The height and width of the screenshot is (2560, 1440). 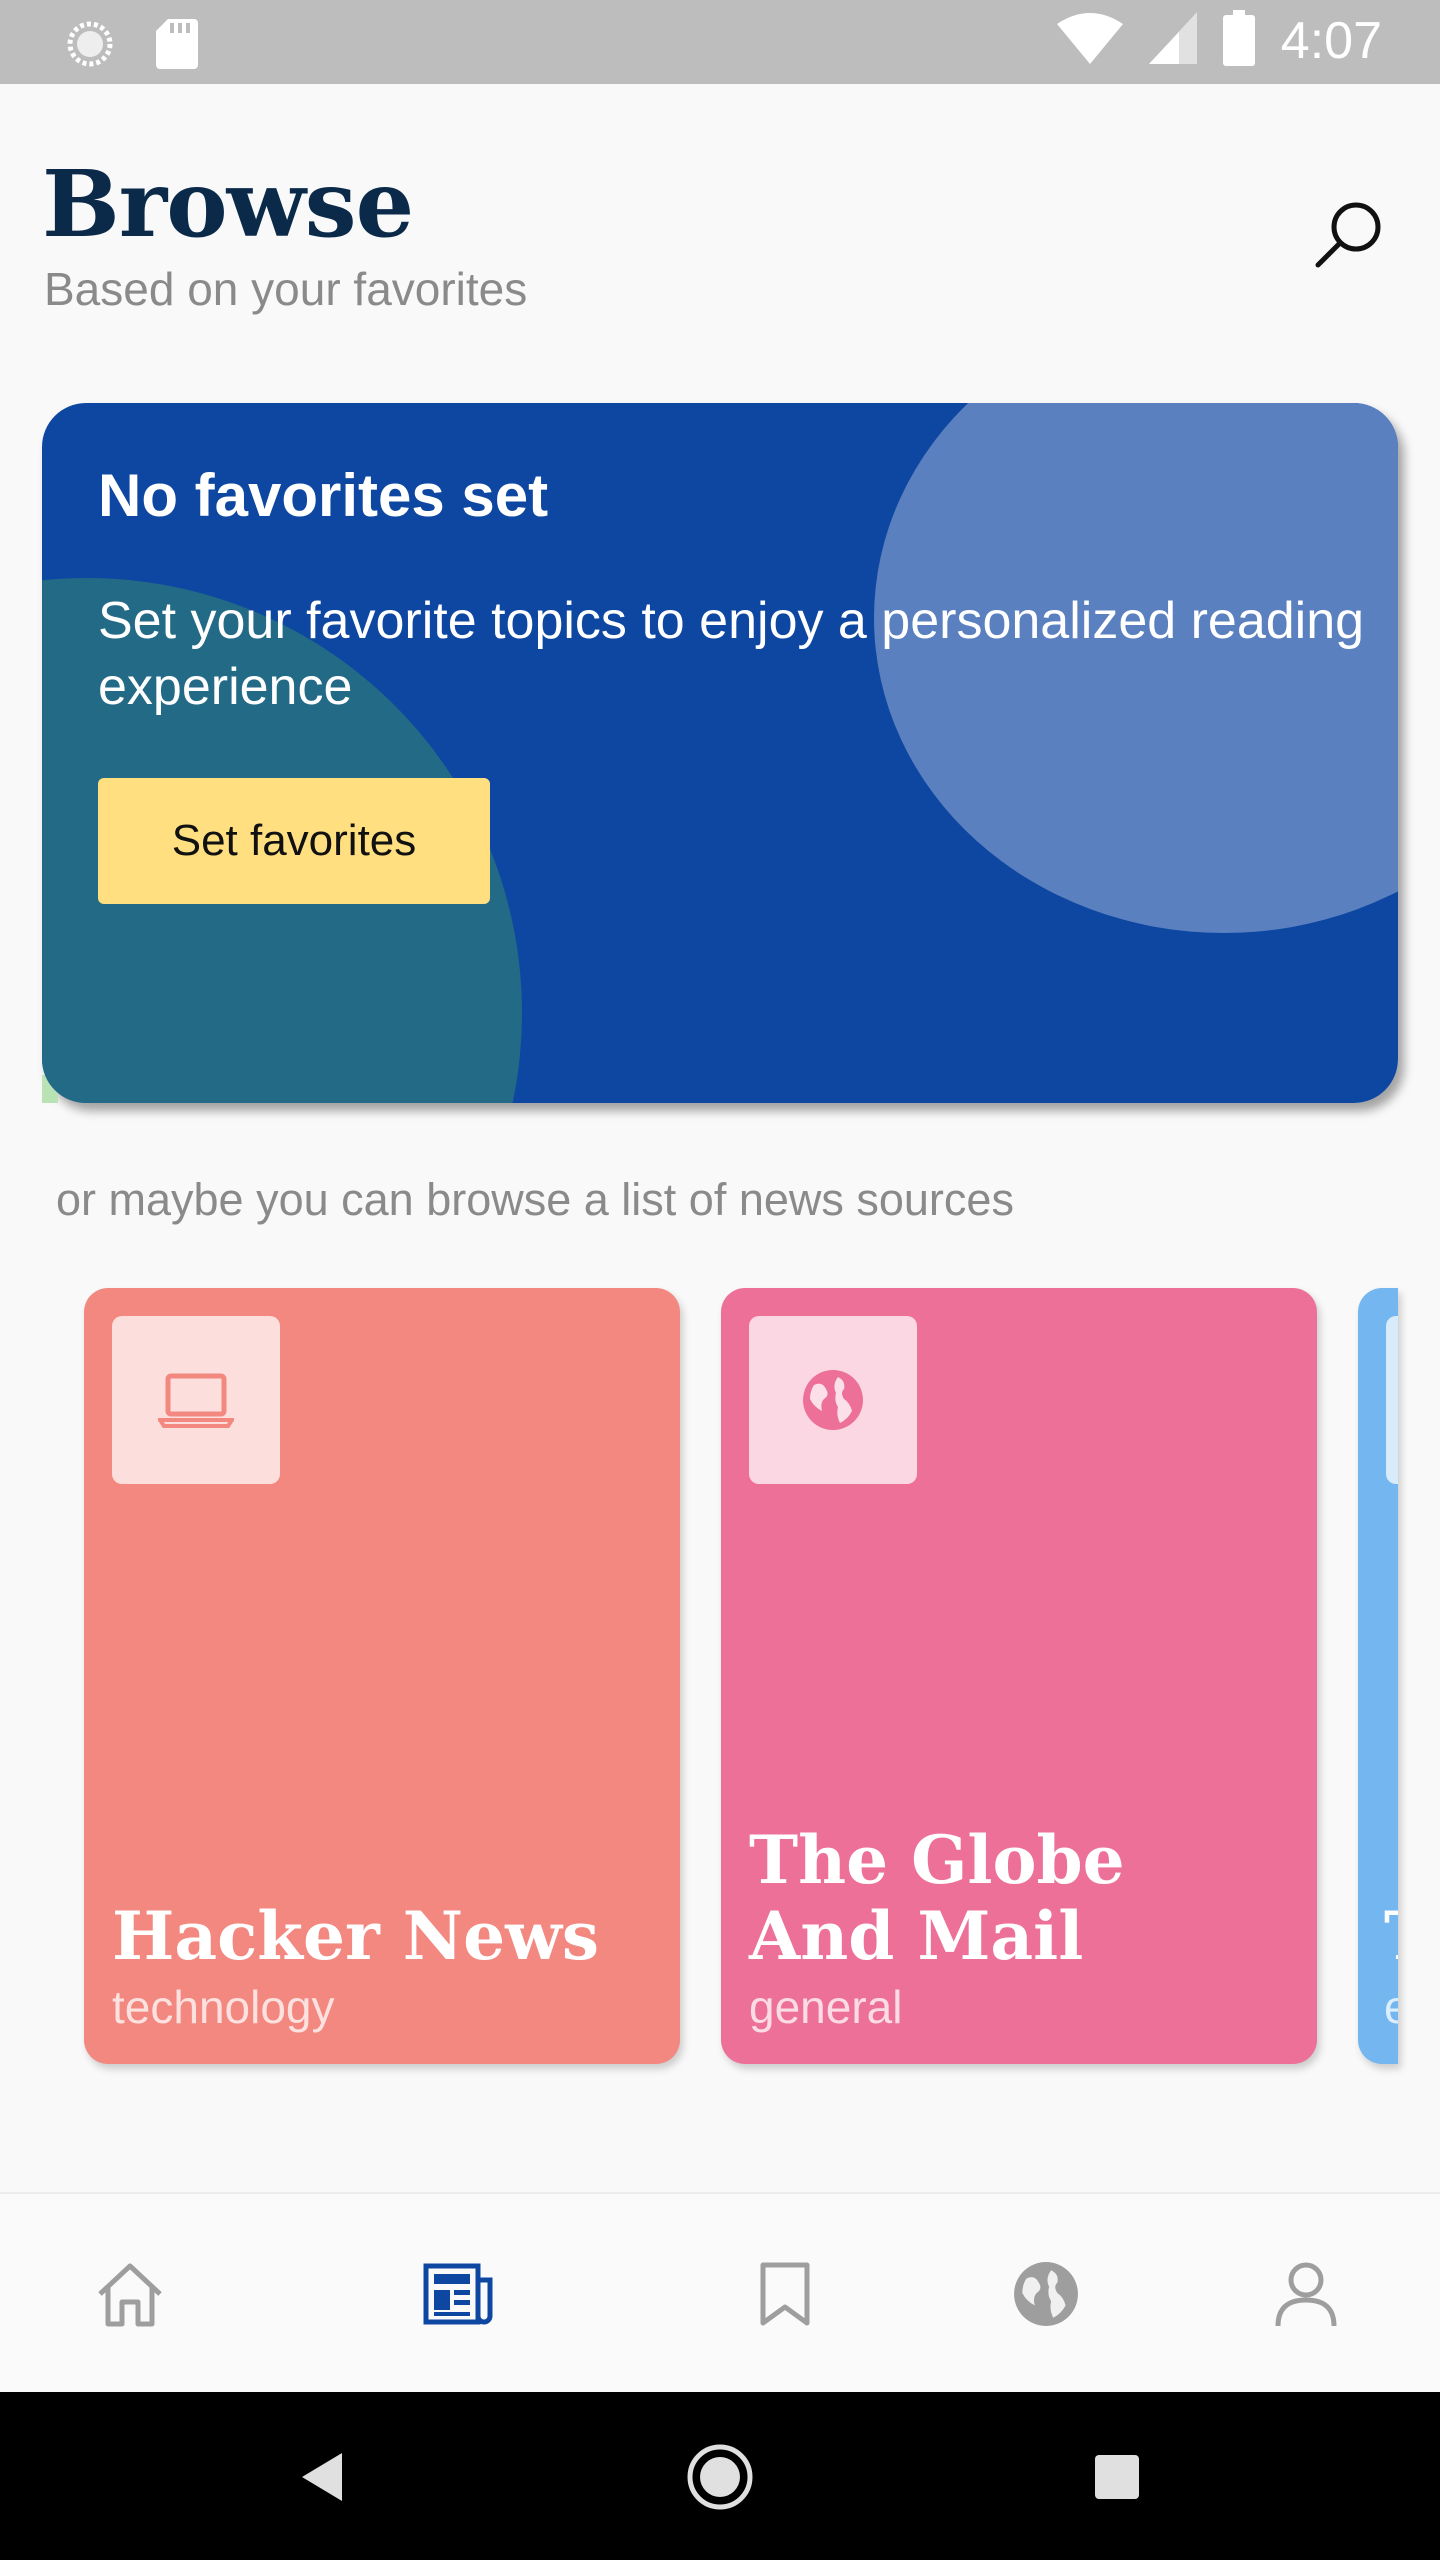 What do you see at coordinates (1089, 40) in the screenshot?
I see `wifi-icon` at bounding box center [1089, 40].